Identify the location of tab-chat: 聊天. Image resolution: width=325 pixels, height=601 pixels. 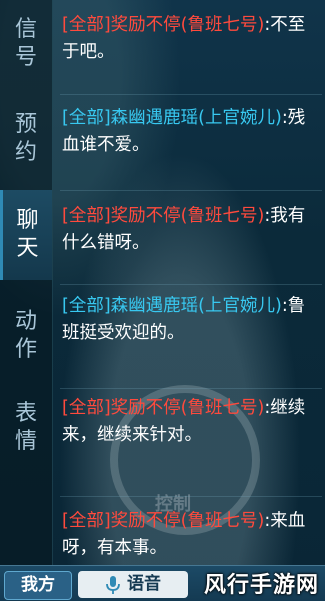
(26, 235).